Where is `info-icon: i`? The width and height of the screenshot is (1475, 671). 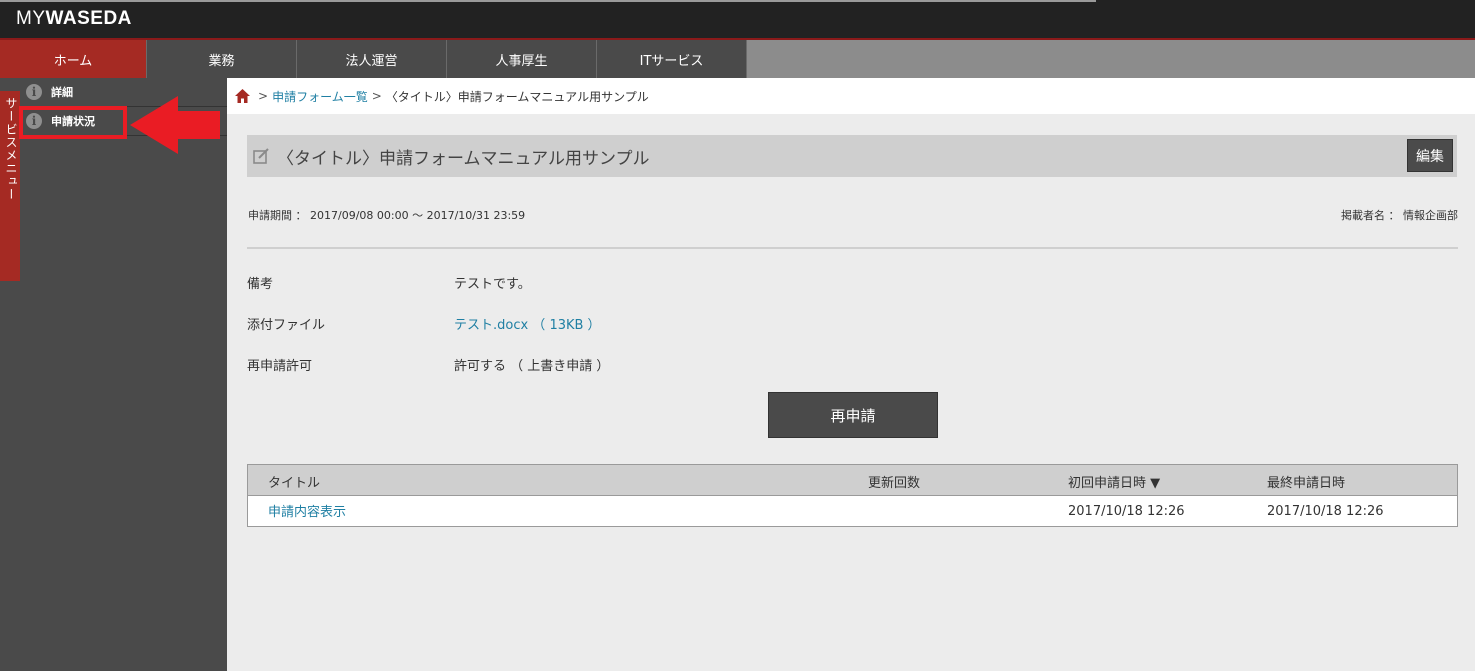 info-icon: i is located at coordinates (34, 92).